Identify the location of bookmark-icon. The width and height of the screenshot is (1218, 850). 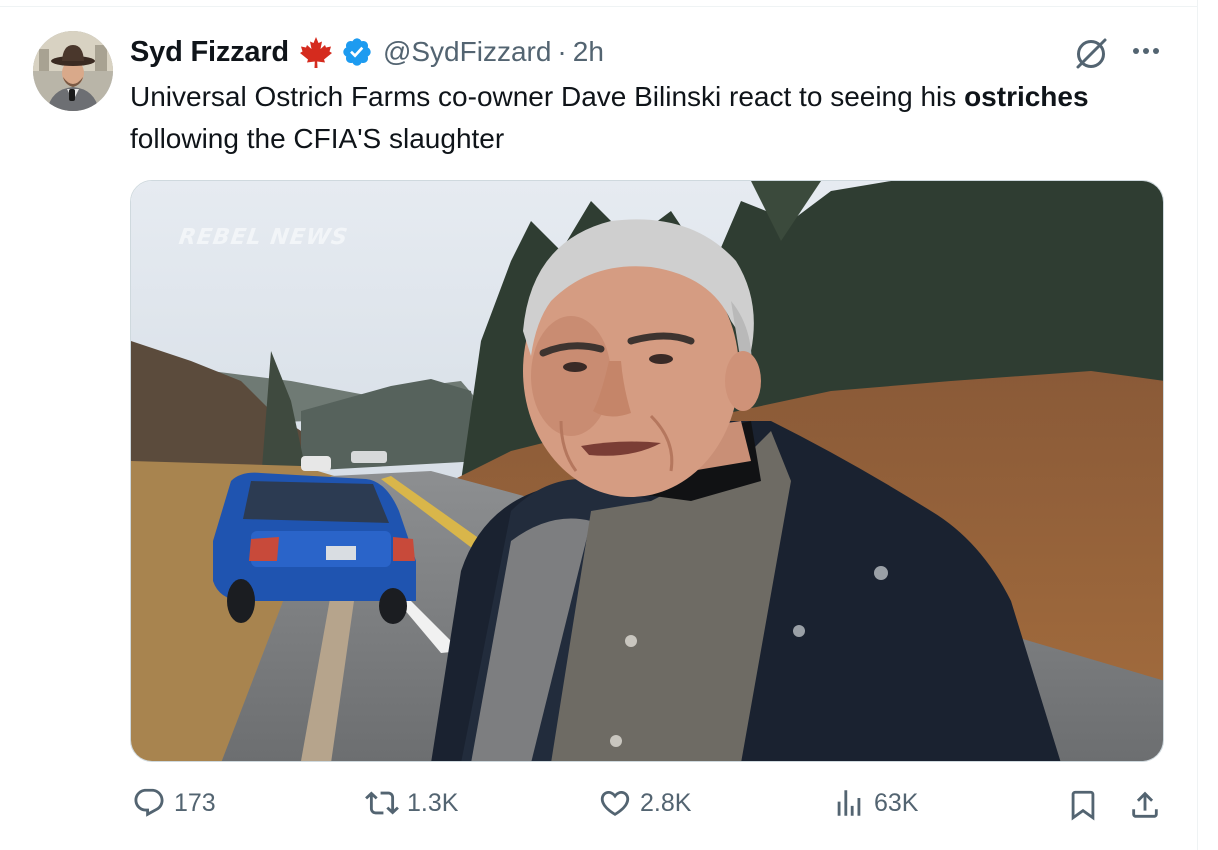
(1083, 805).